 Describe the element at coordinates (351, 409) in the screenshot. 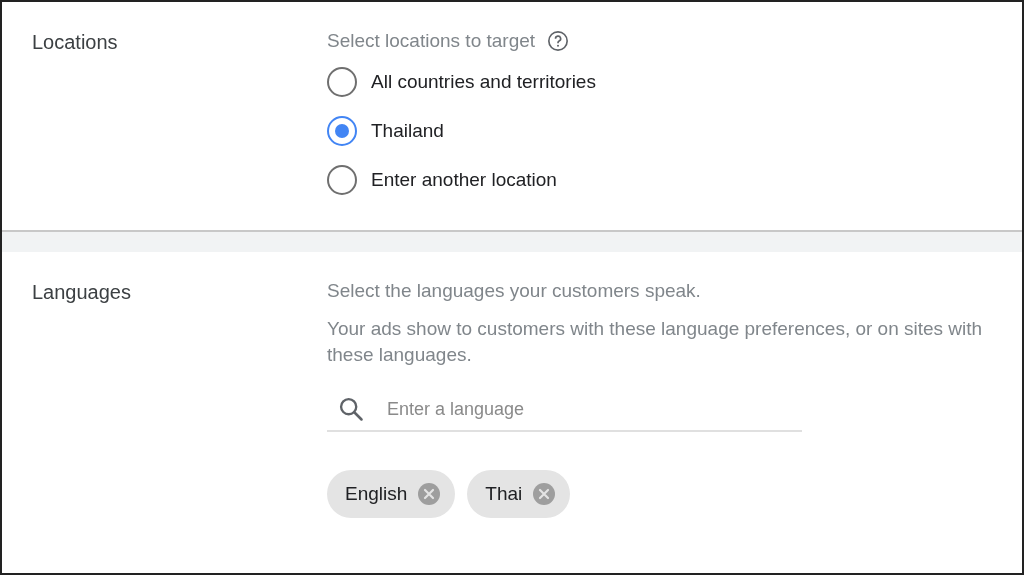

I see `search-icon` at that location.